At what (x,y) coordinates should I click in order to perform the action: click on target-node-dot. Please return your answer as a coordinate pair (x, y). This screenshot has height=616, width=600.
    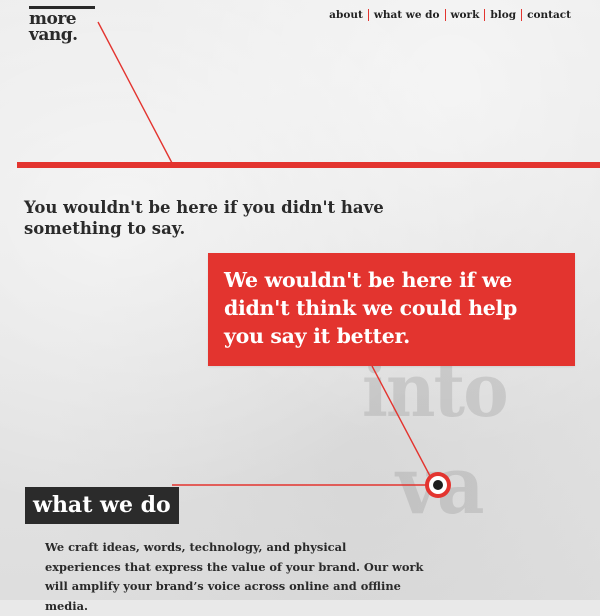
    Looking at the image, I should click on (438, 485).